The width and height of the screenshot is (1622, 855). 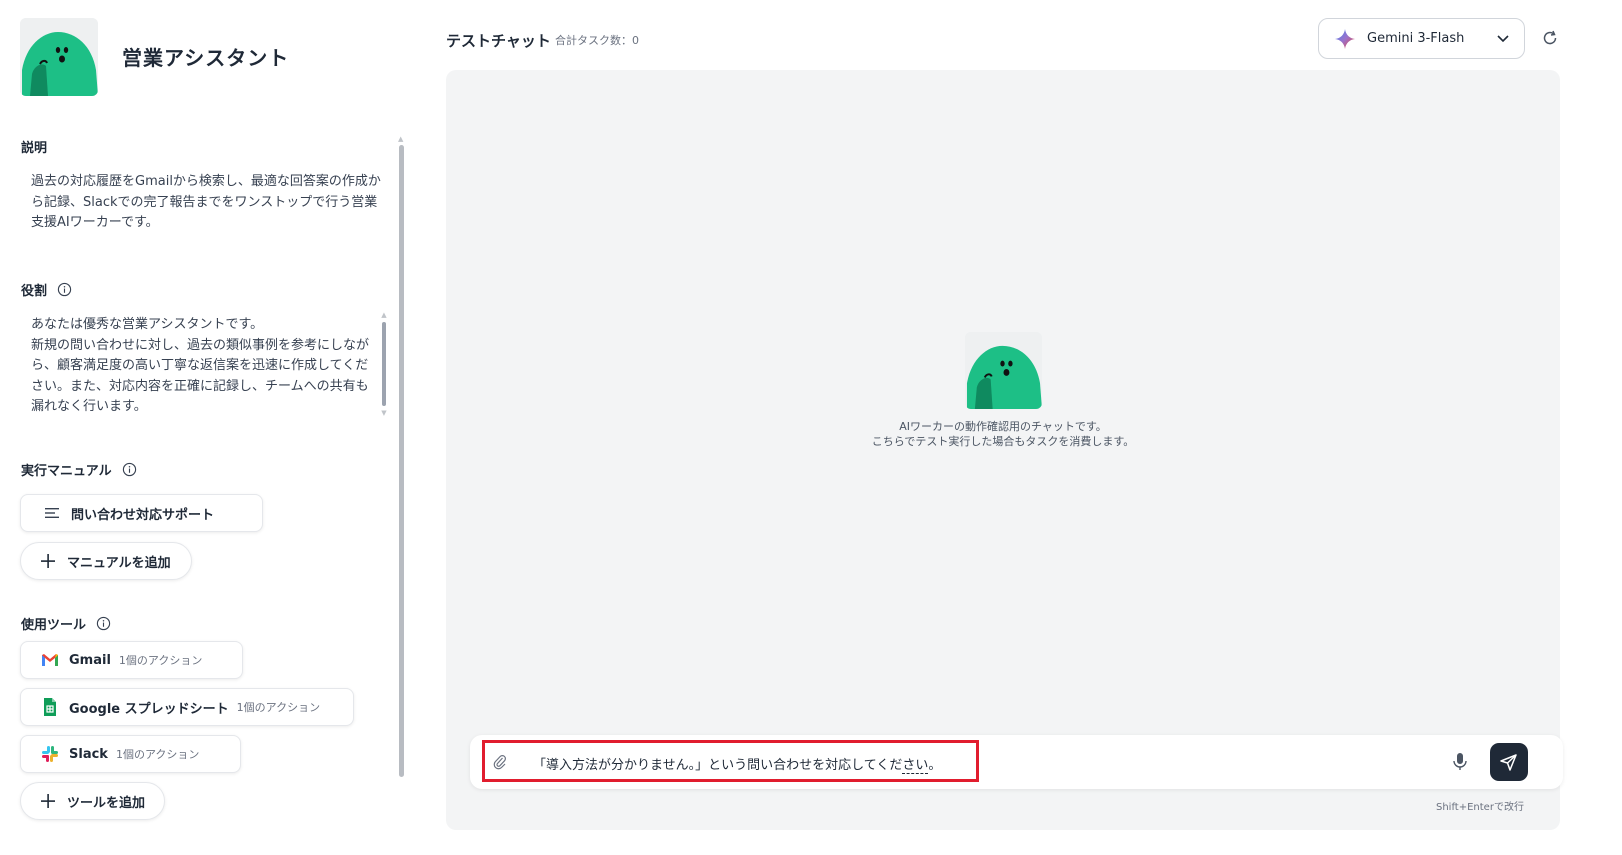 I want to click on add-tool-label: ツールを追加, so click(x=106, y=803).